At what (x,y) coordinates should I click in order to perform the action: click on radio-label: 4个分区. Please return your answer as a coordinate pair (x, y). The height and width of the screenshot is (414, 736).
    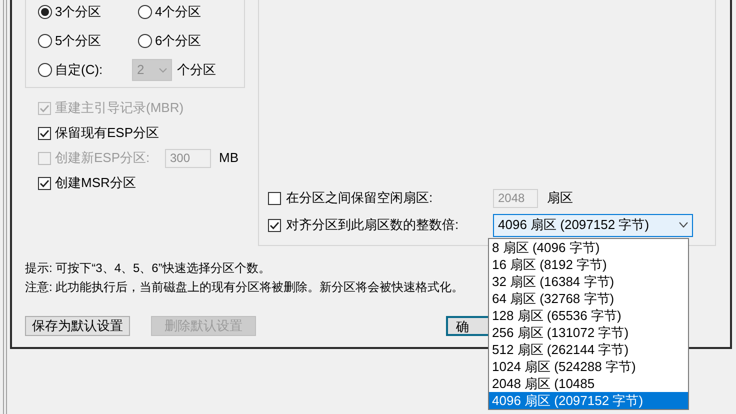
    Looking at the image, I should click on (178, 12).